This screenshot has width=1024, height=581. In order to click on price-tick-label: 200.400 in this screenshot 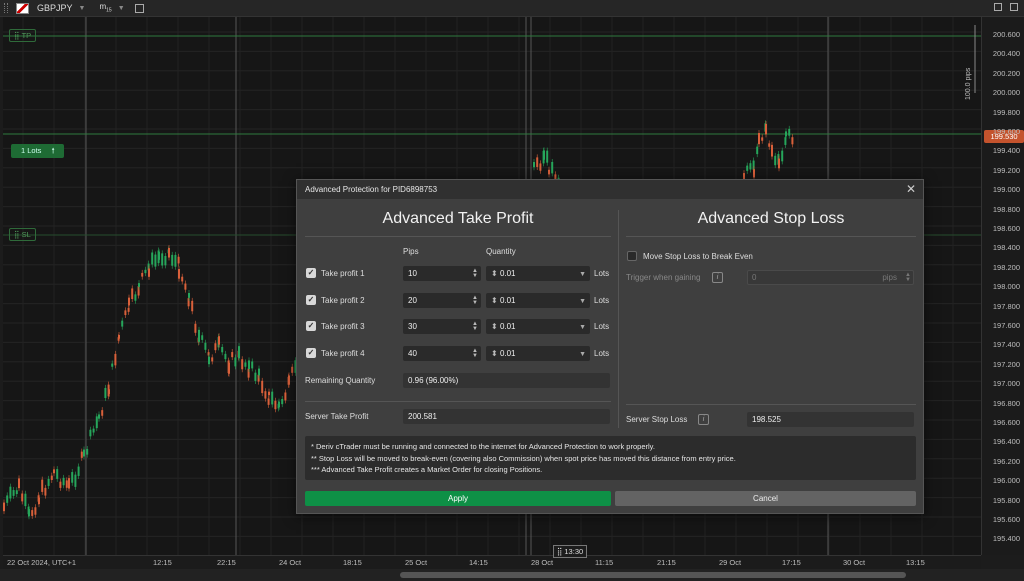, I will do `click(1006, 54)`.